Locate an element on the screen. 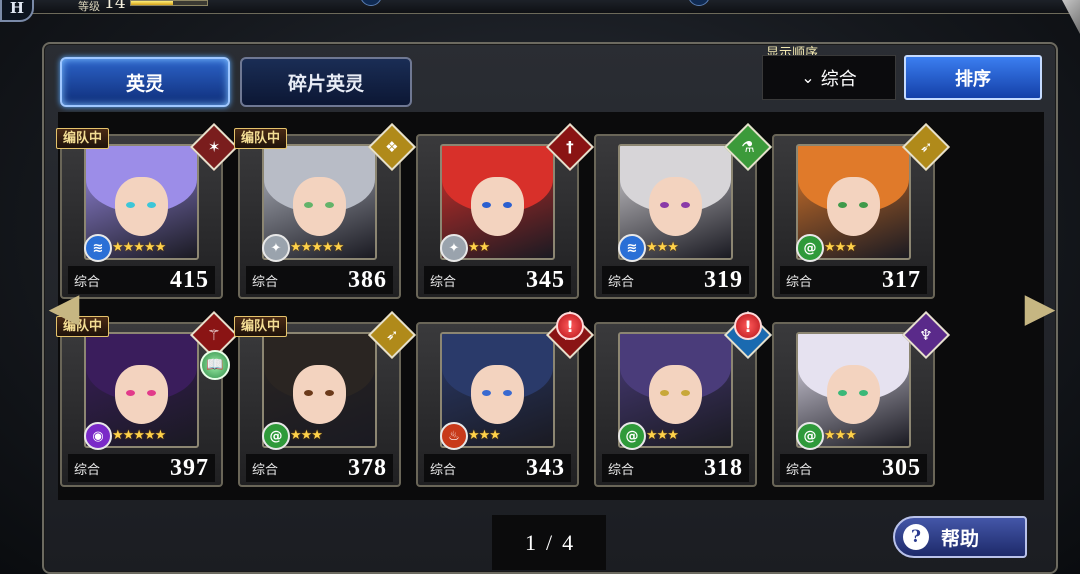  hero-card: ⚔♨★★★综合343! is located at coordinates (505, 398).